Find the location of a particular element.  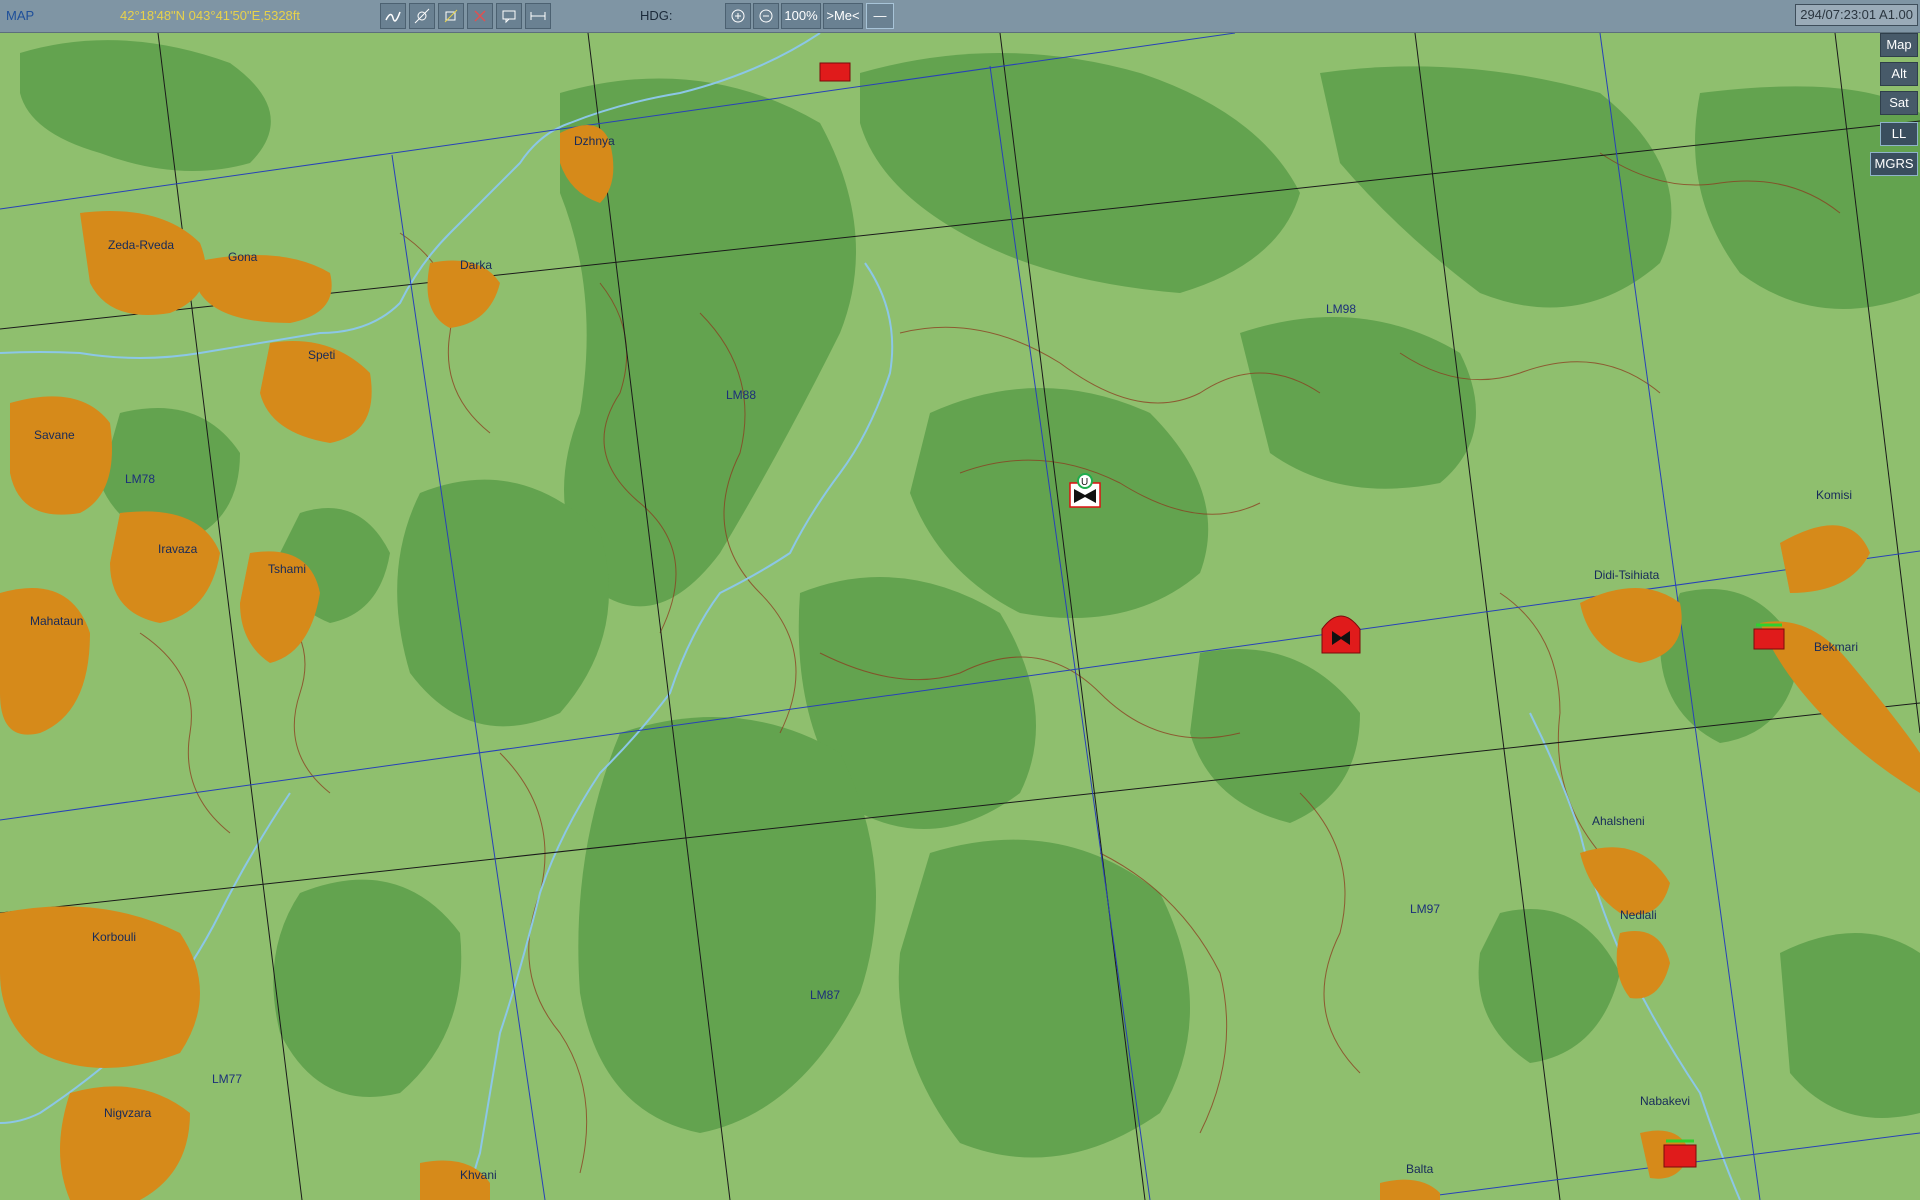

delete-tool-icon is located at coordinates (480, 16).